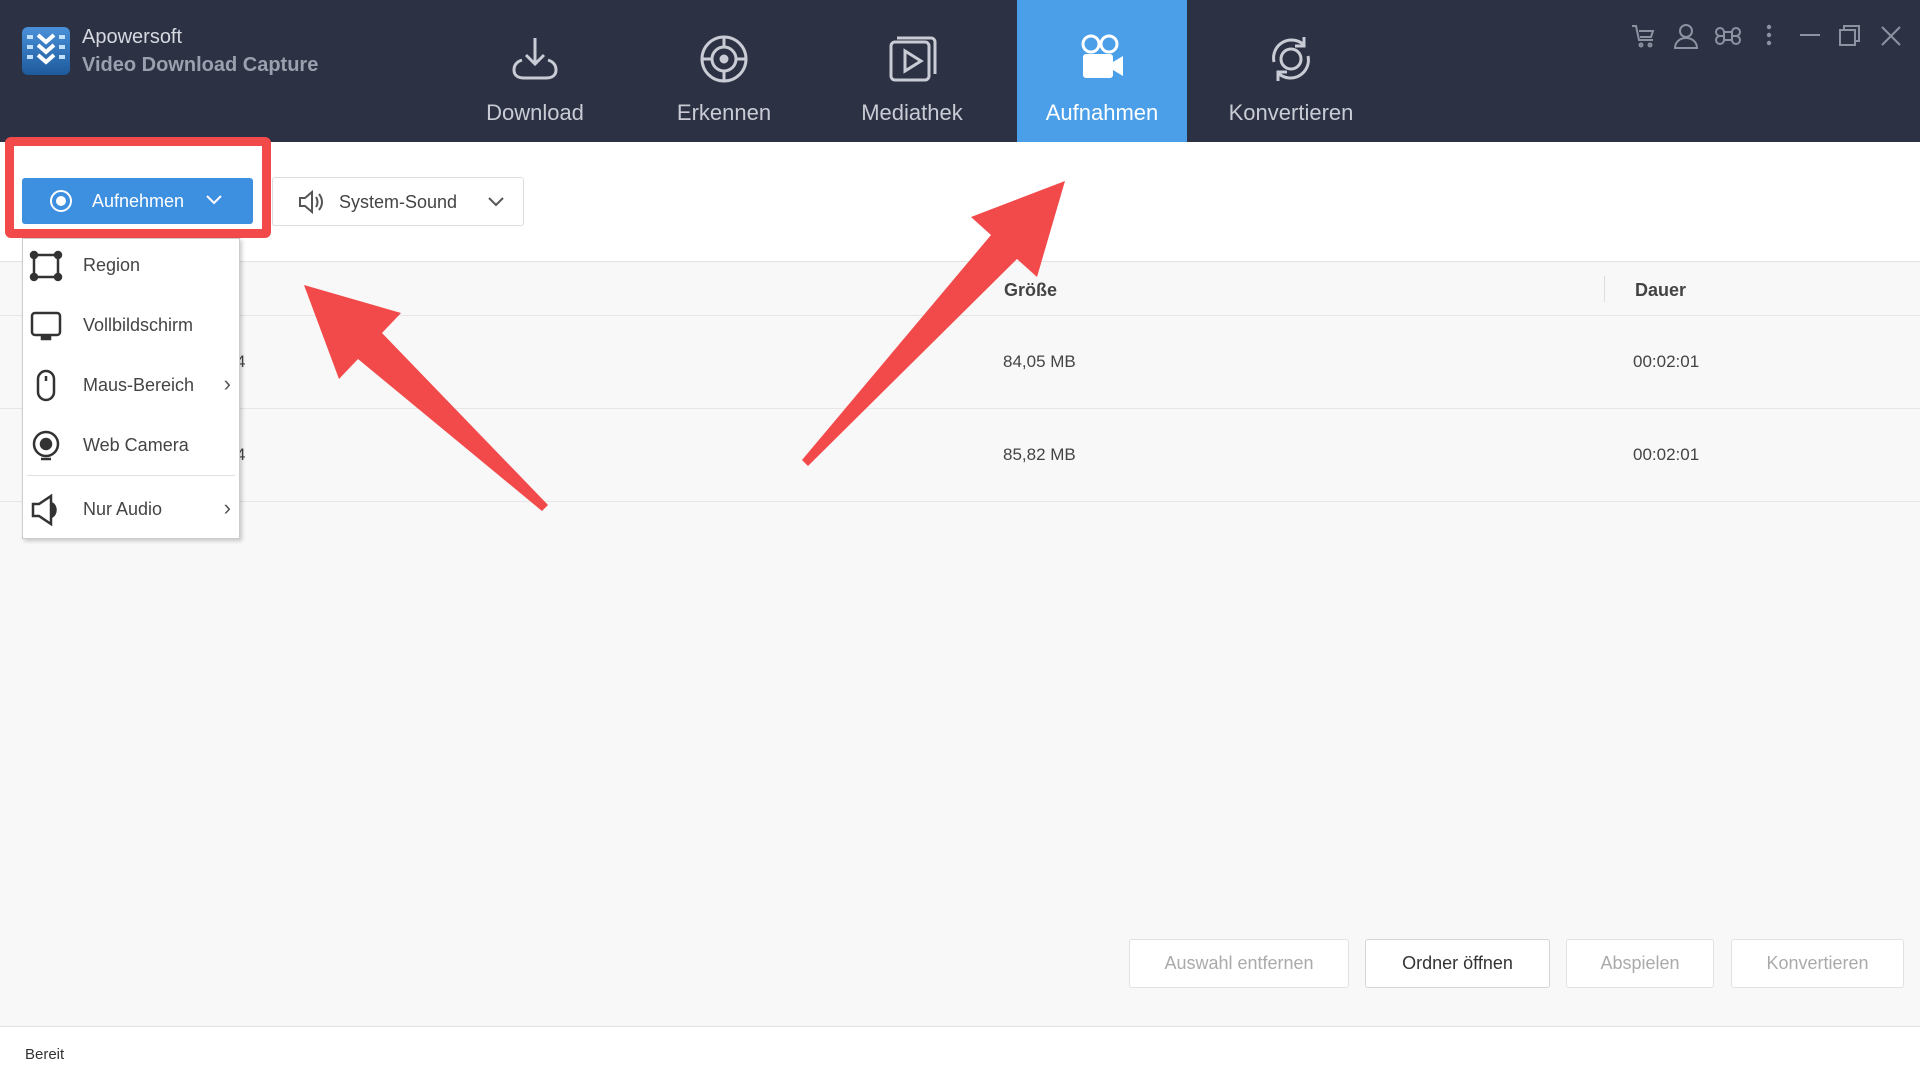 The image size is (1920, 1080). Describe the element at coordinates (960, 455) in the screenshot. I see `table-row: 4 85,82 MB 00:02:01` at that location.